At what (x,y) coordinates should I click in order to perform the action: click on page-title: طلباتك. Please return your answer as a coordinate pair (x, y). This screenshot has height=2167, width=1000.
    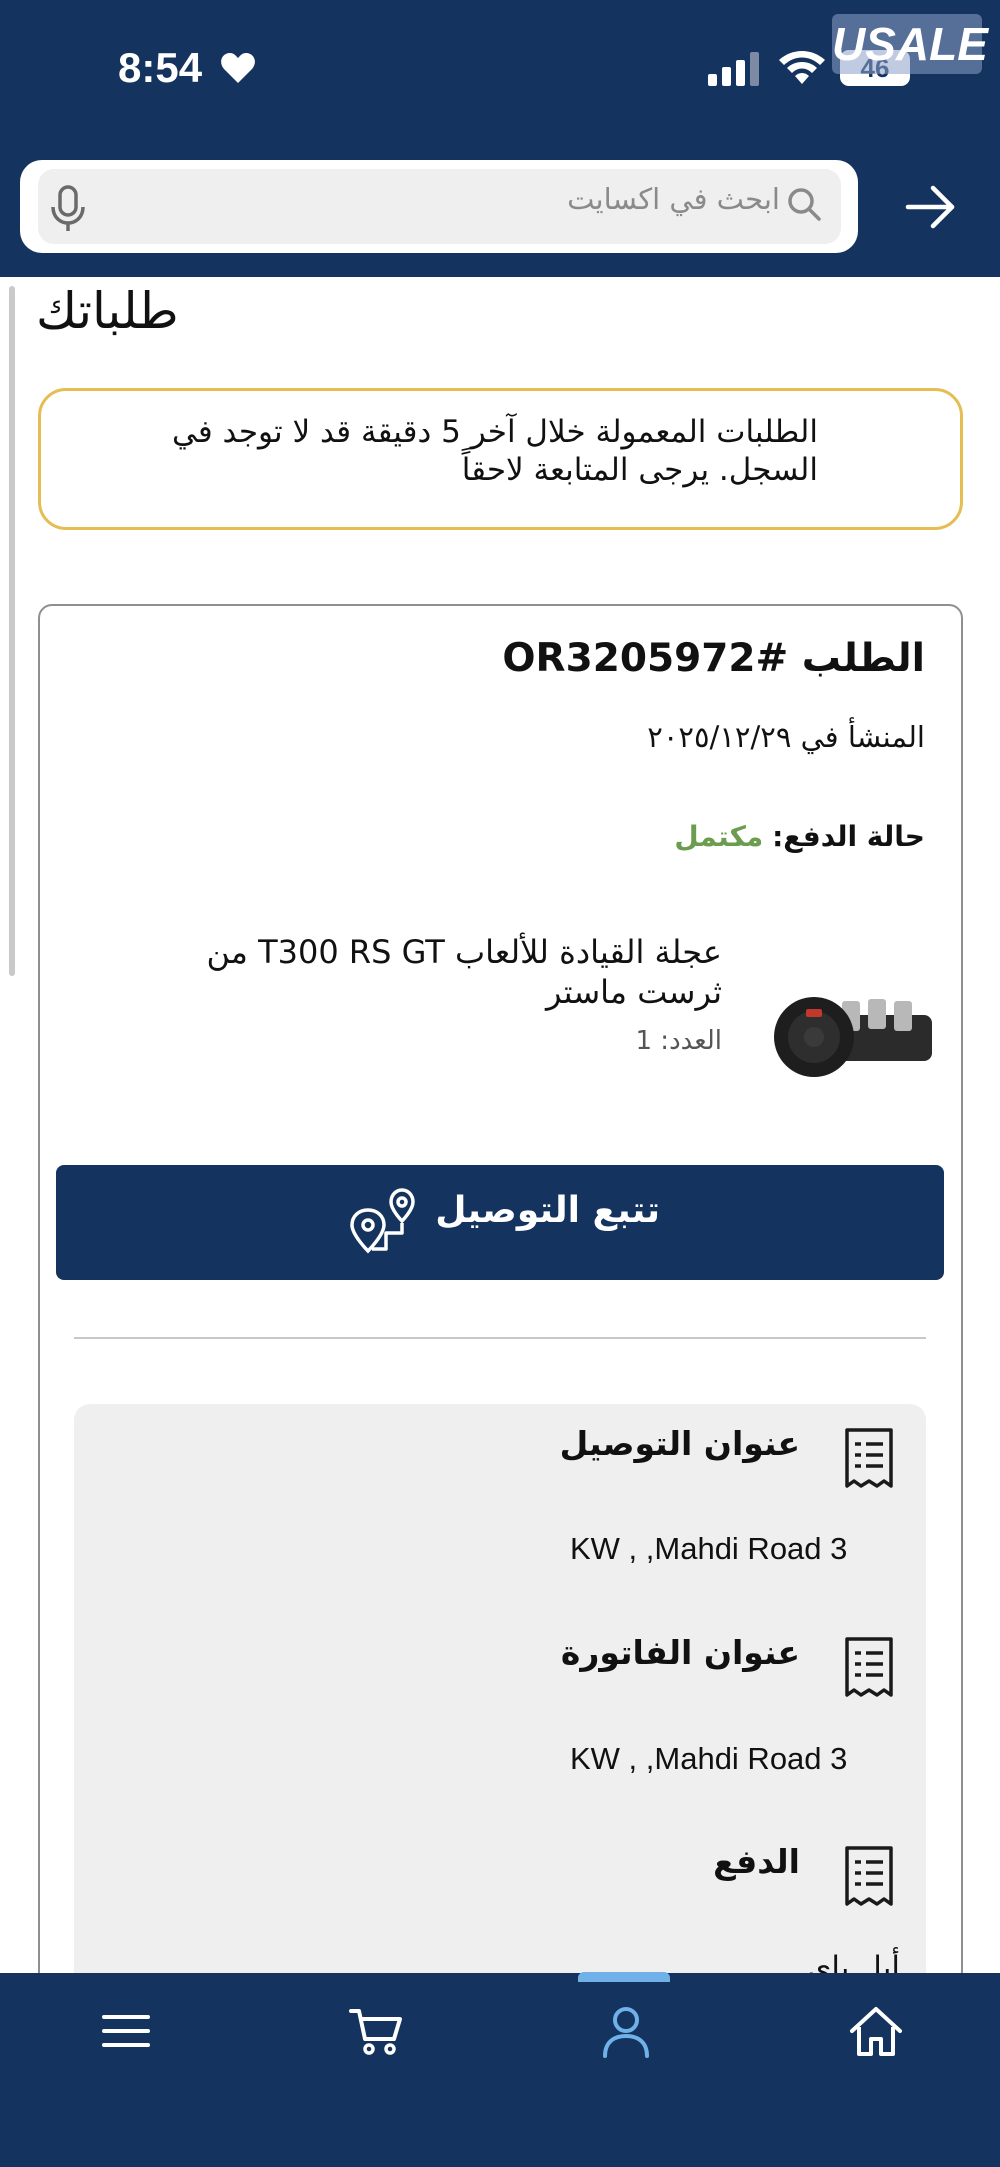
    Looking at the image, I should click on (107, 311).